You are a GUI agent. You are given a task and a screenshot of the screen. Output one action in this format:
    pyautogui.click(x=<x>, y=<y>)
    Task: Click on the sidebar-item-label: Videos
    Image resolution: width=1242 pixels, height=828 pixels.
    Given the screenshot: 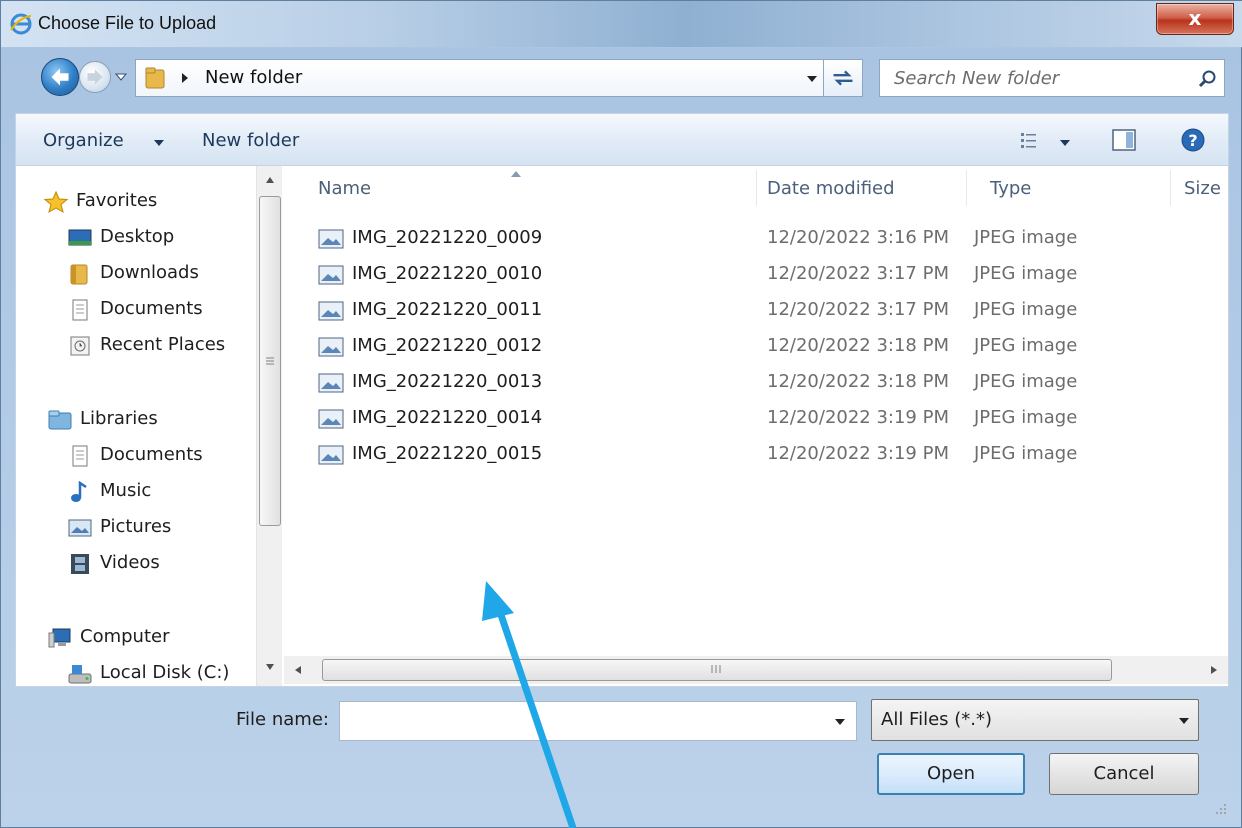 What is the action you would take?
    pyautogui.click(x=130, y=562)
    